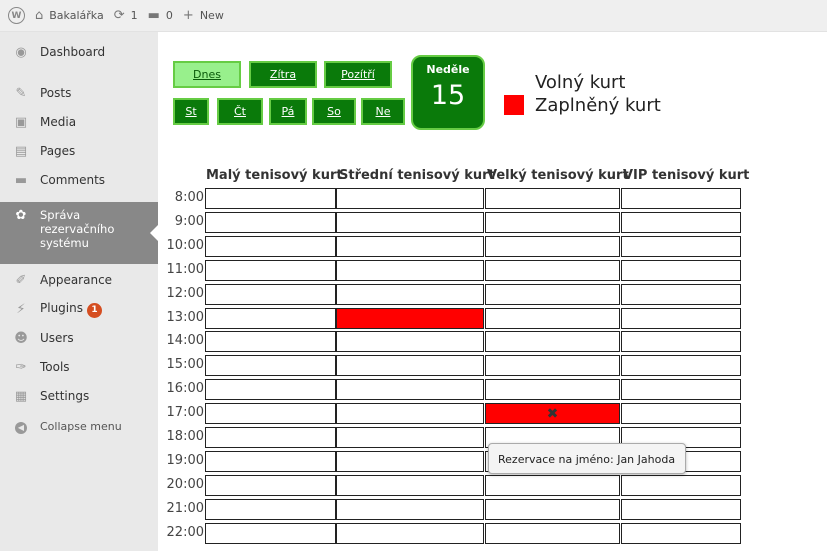 The image size is (827, 551). What do you see at coordinates (76, 15) in the screenshot?
I see `site-name: Bakalářka` at bounding box center [76, 15].